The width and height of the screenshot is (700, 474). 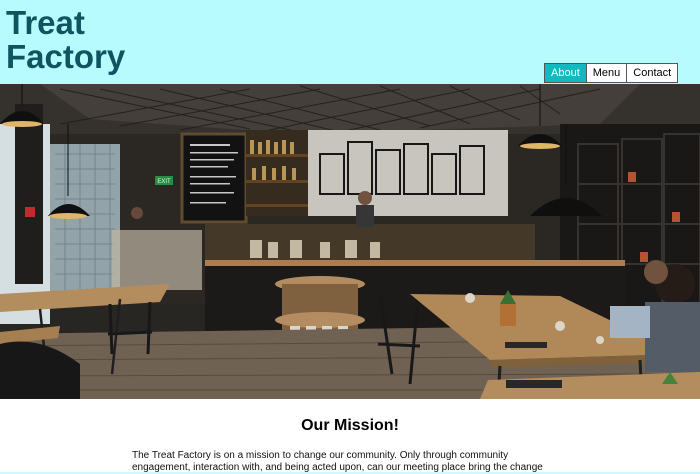 What do you see at coordinates (565, 73) in the screenshot?
I see `nav-about: About` at bounding box center [565, 73].